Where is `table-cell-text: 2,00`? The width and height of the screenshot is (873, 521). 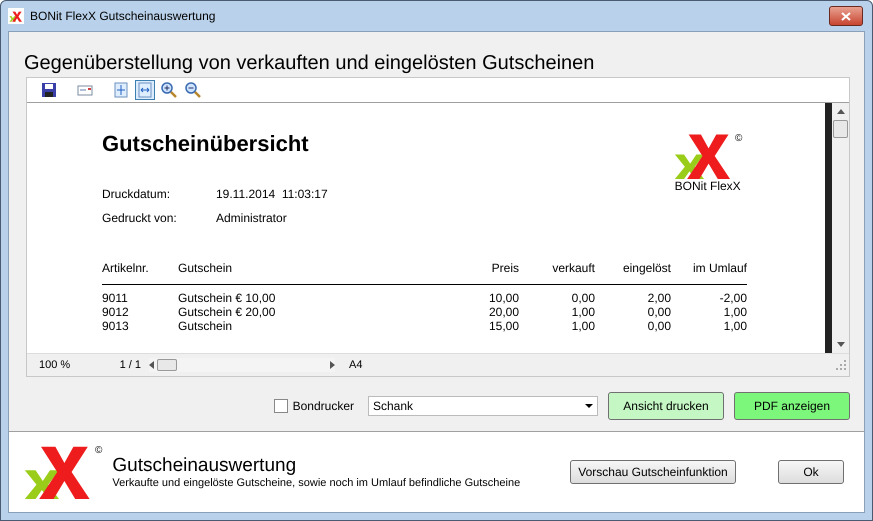
table-cell-text: 2,00 is located at coordinates (658, 298).